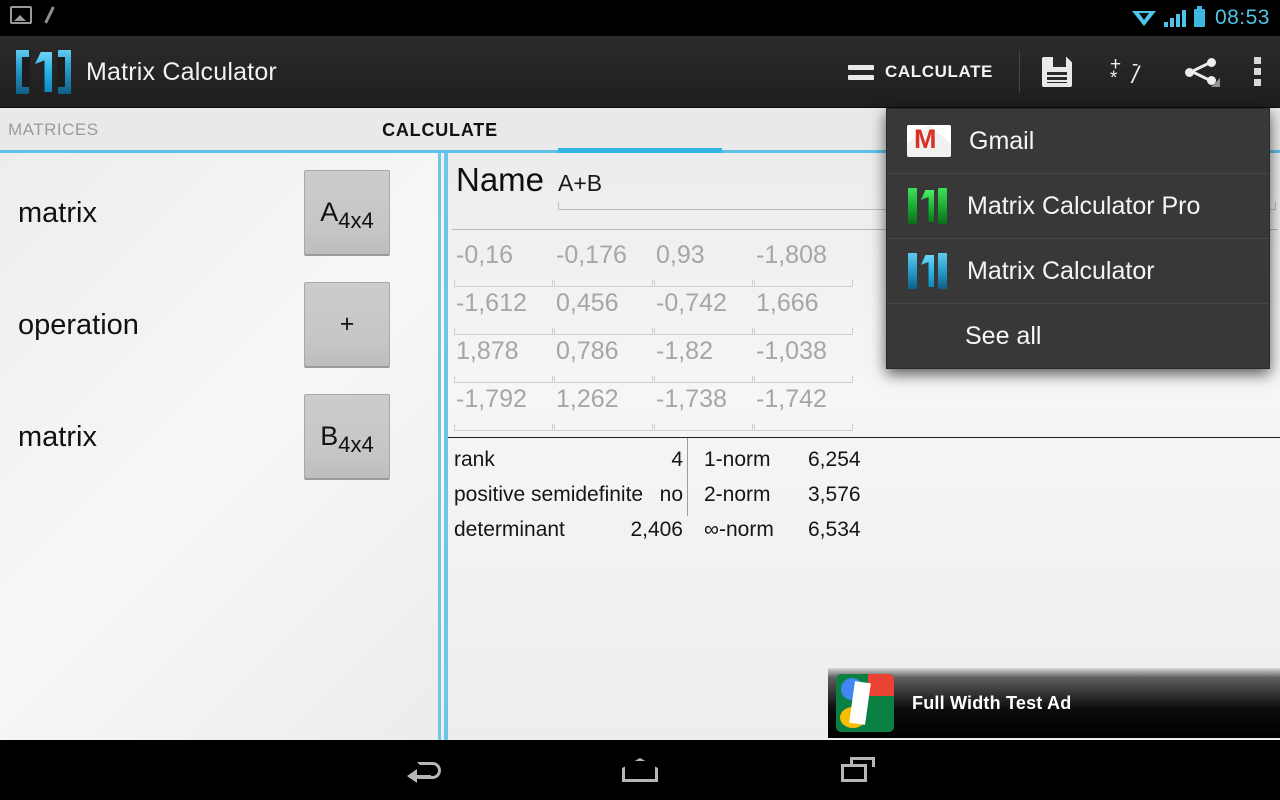  I want to click on calculate-button: CALCULATE, so click(922, 72).